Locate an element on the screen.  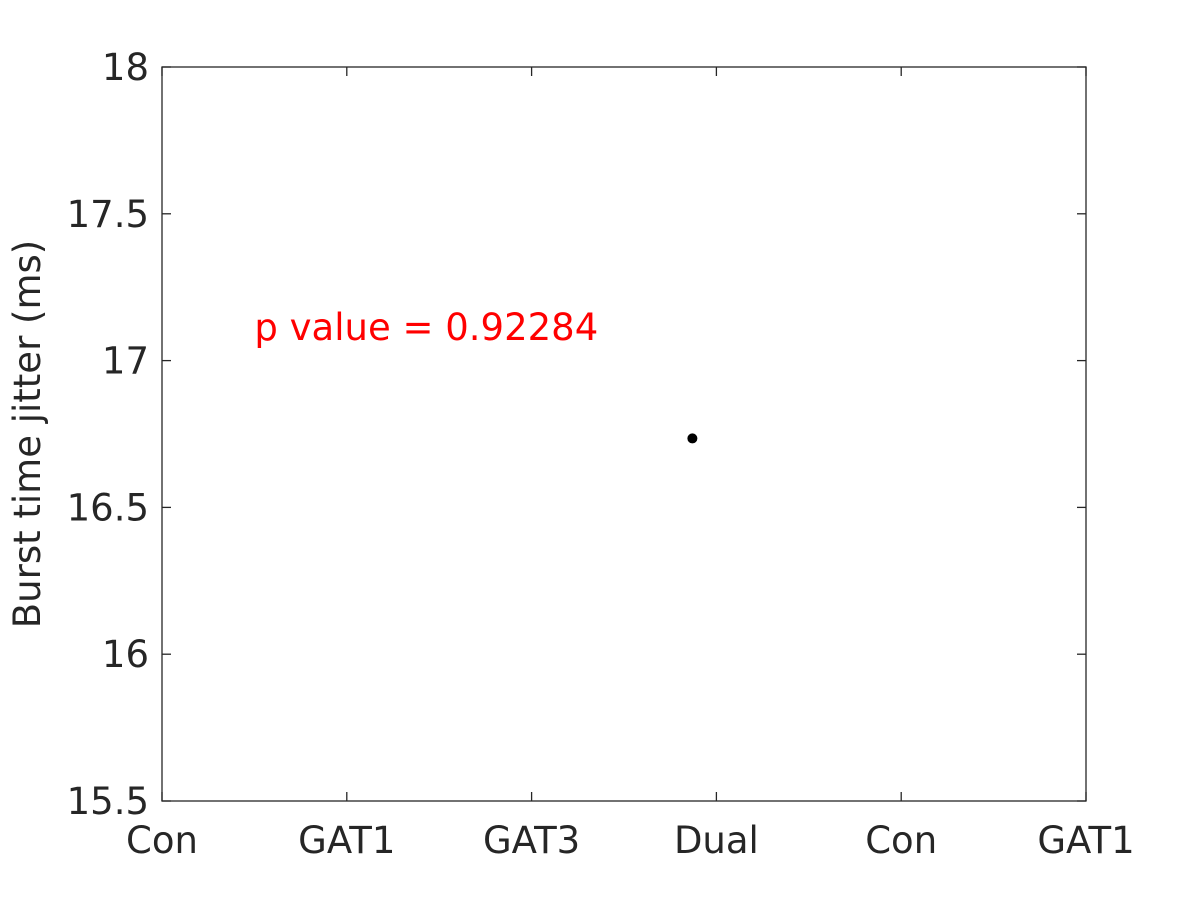
y-tick-label: 16 is located at coordinates (125, 654).